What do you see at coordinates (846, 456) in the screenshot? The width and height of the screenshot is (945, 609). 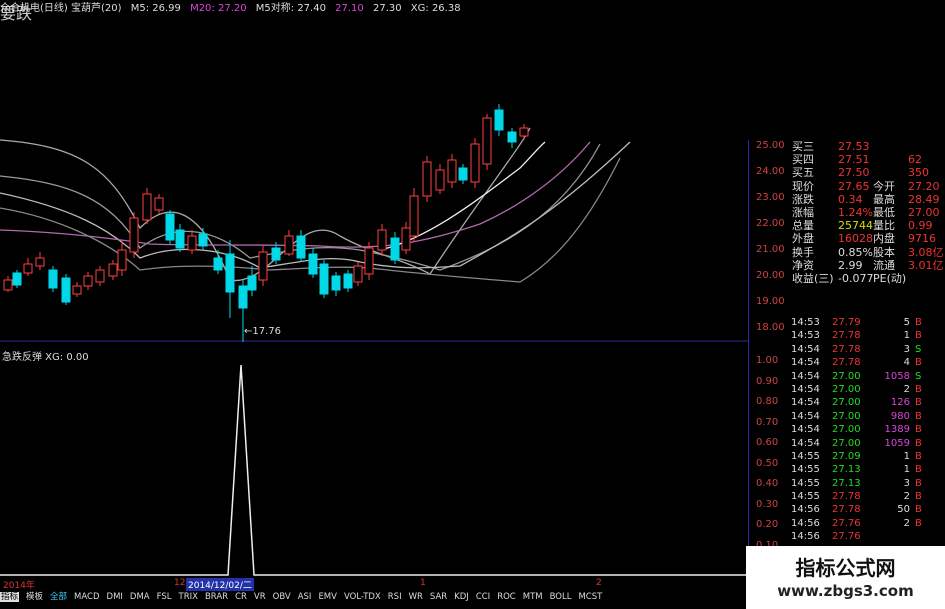 I see `trade-price: 27.09` at bounding box center [846, 456].